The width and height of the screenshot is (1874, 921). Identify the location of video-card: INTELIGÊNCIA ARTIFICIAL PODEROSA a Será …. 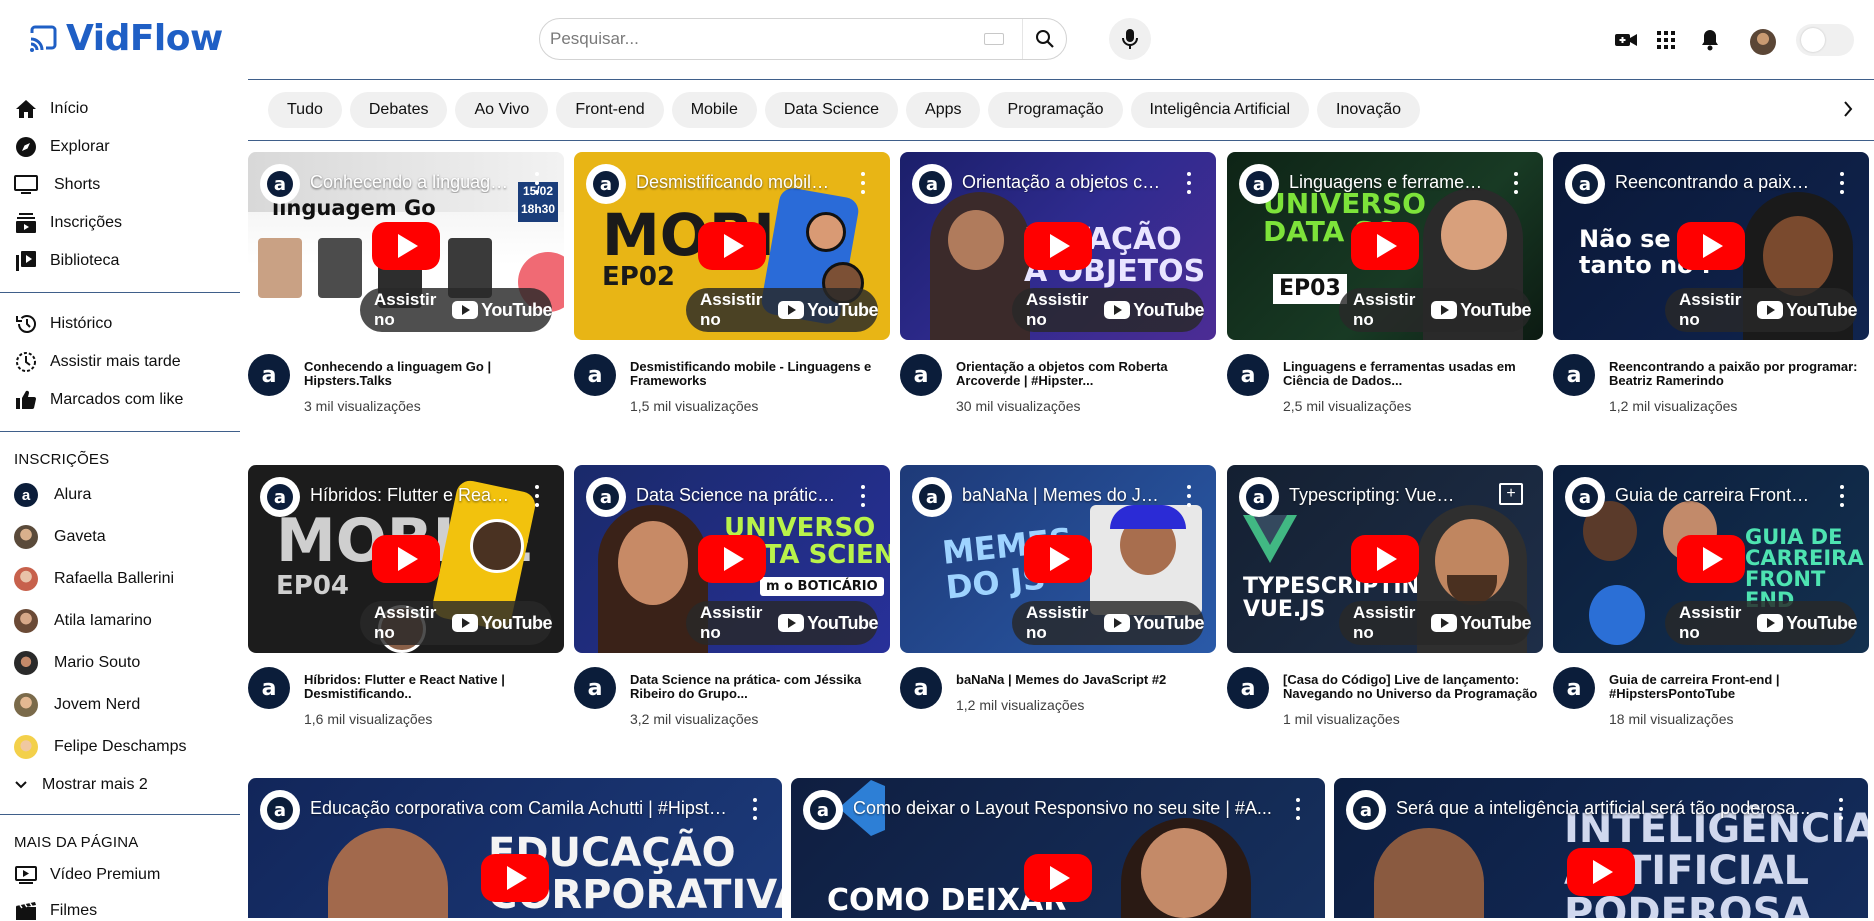
(1601, 848).